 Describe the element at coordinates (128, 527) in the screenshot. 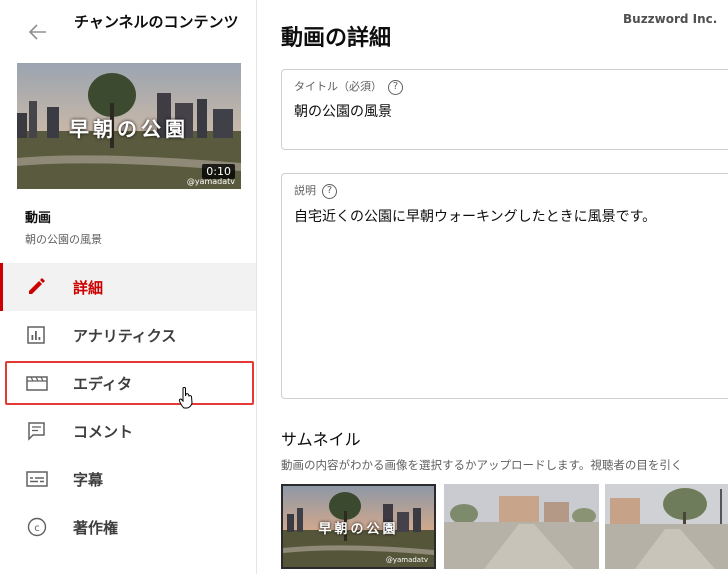

I see `nav-item-copyright: c 著作権` at that location.